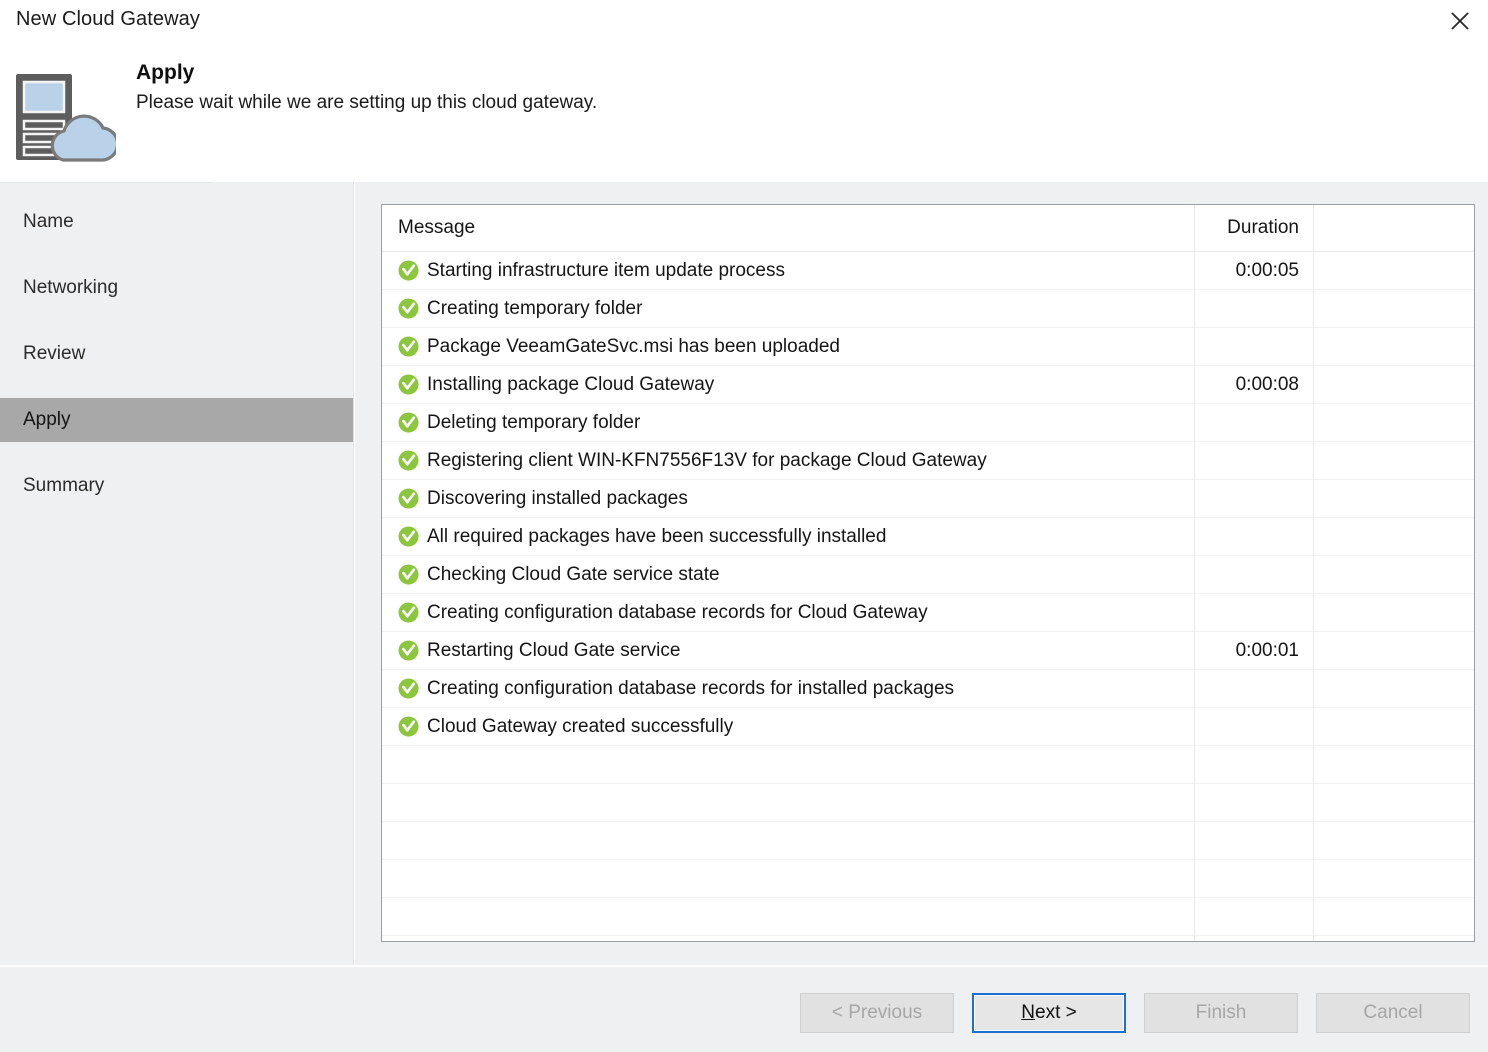 The width and height of the screenshot is (1488, 1052). What do you see at coordinates (788, 650) in the screenshot?
I see `message-cell: Restarting Cloud Gate service` at bounding box center [788, 650].